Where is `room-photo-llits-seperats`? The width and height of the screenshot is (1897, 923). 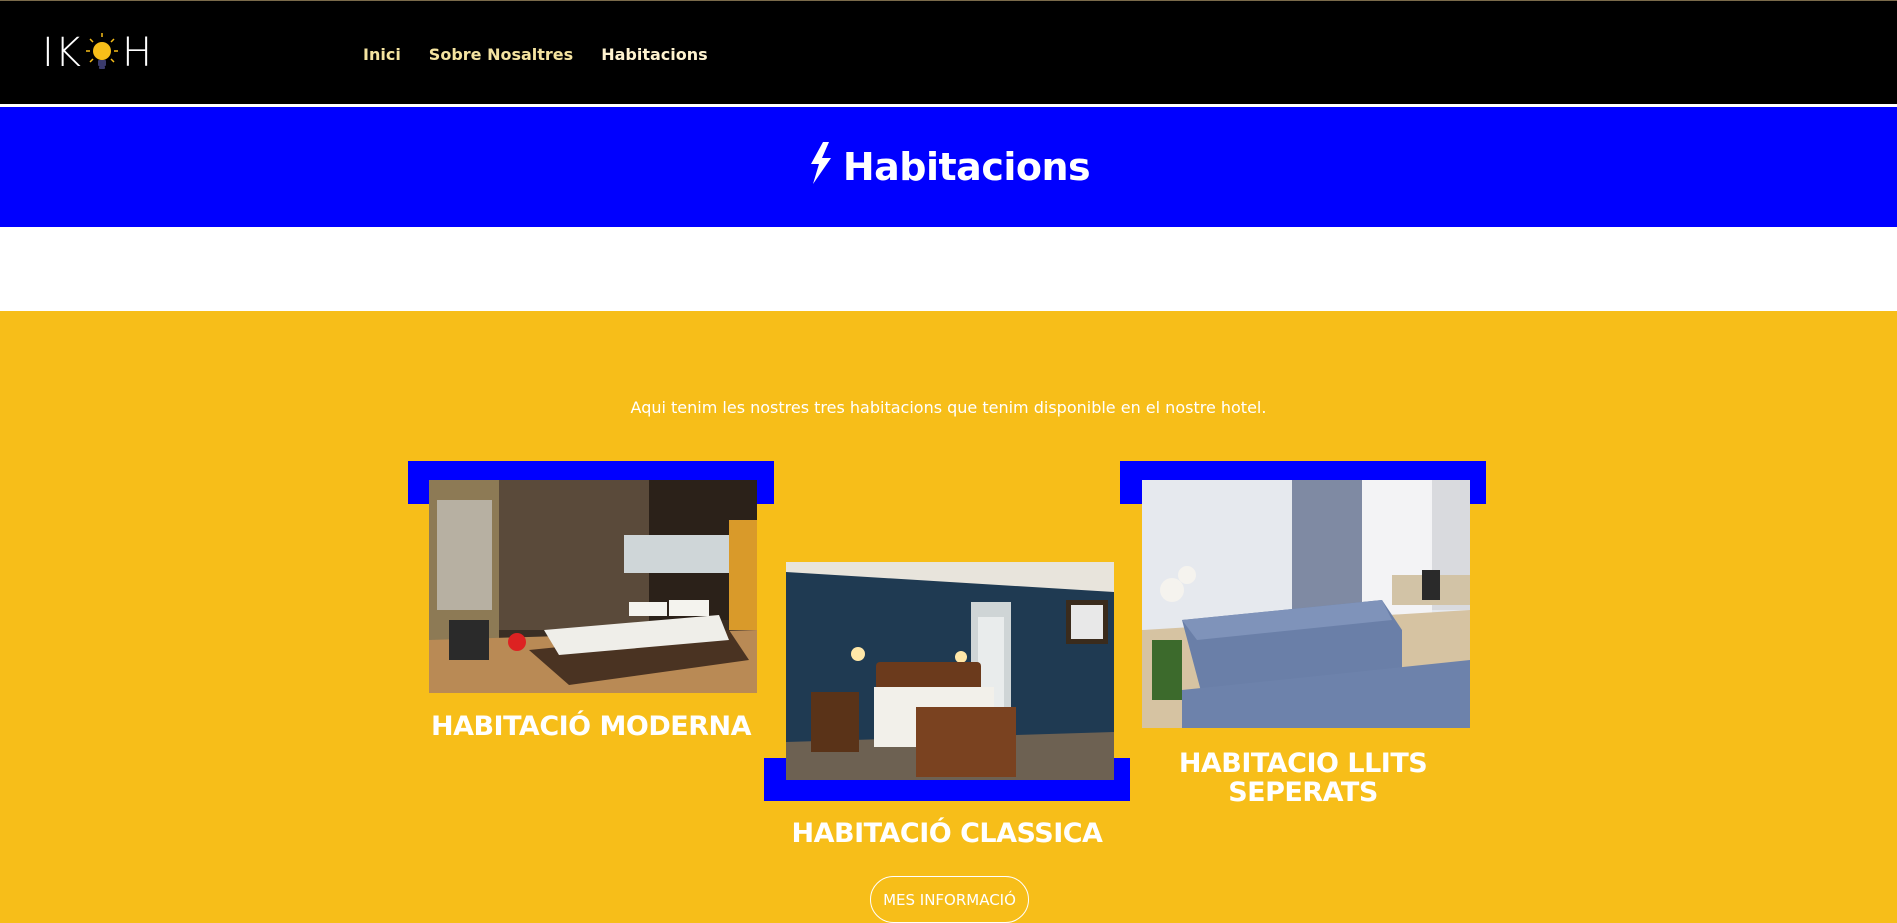
room-photo-llits-seperats is located at coordinates (1306, 604).